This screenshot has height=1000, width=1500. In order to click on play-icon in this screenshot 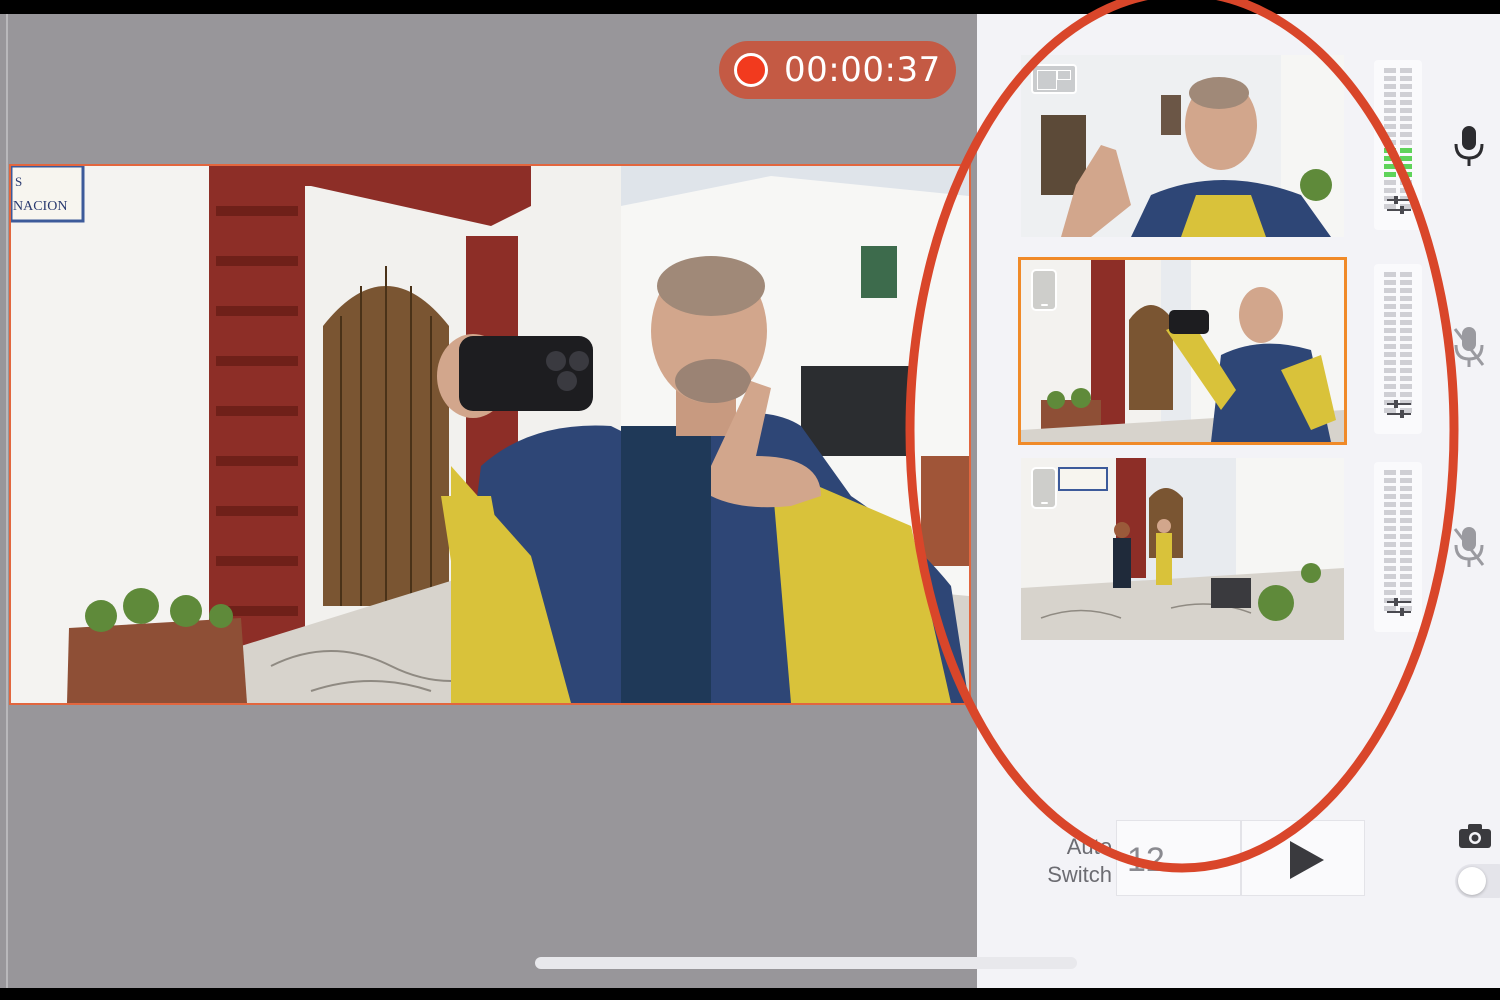, I will do `click(1307, 860)`.